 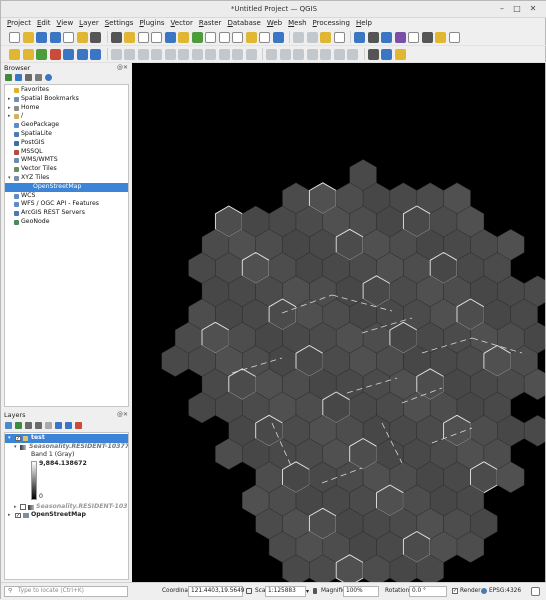 What do you see at coordinates (454, 37) in the screenshot?
I see `map-tips-icon` at bounding box center [454, 37].